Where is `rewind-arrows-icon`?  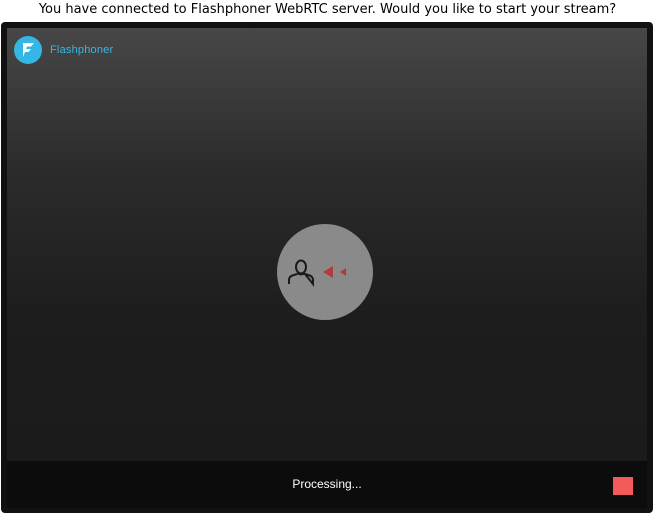
rewind-arrows-icon is located at coordinates (334, 272).